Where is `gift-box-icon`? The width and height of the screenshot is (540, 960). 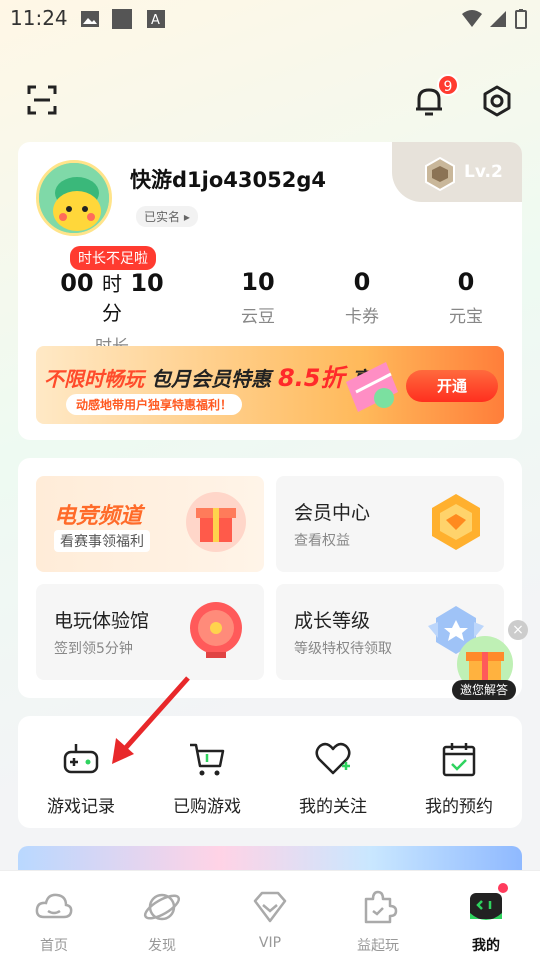
gift-box-icon is located at coordinates (216, 522).